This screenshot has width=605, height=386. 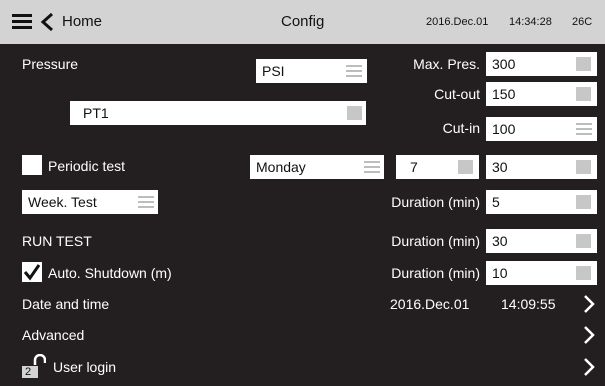 I want to click on periodic-value-input: 30, so click(x=541, y=167).